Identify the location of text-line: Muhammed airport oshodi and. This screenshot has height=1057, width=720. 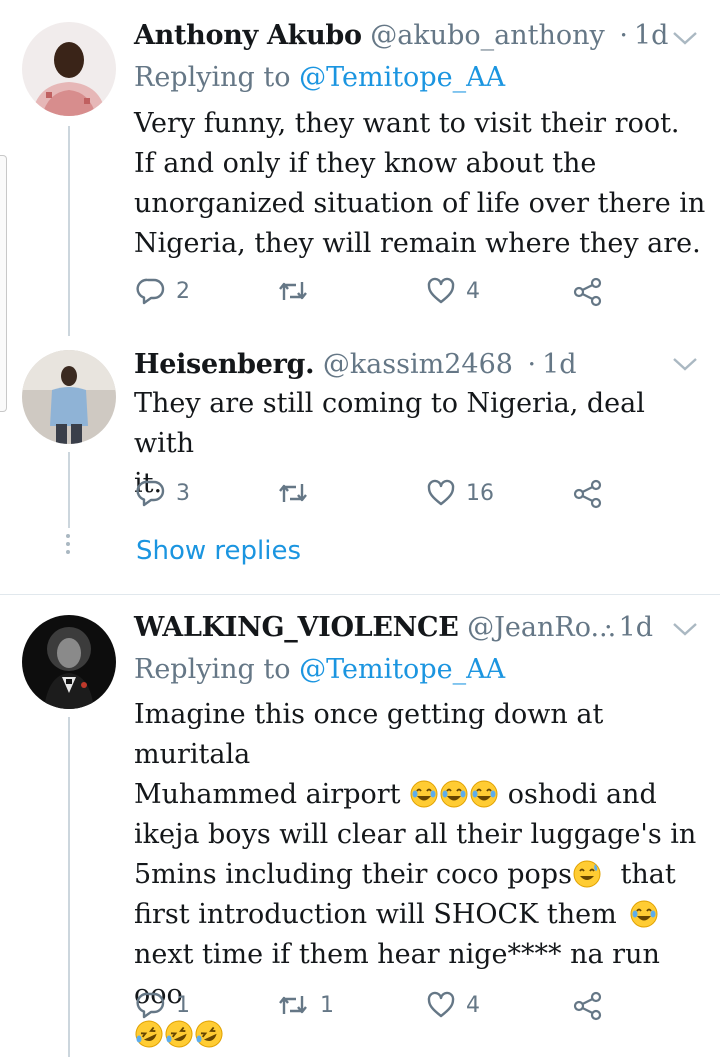
(421, 795).